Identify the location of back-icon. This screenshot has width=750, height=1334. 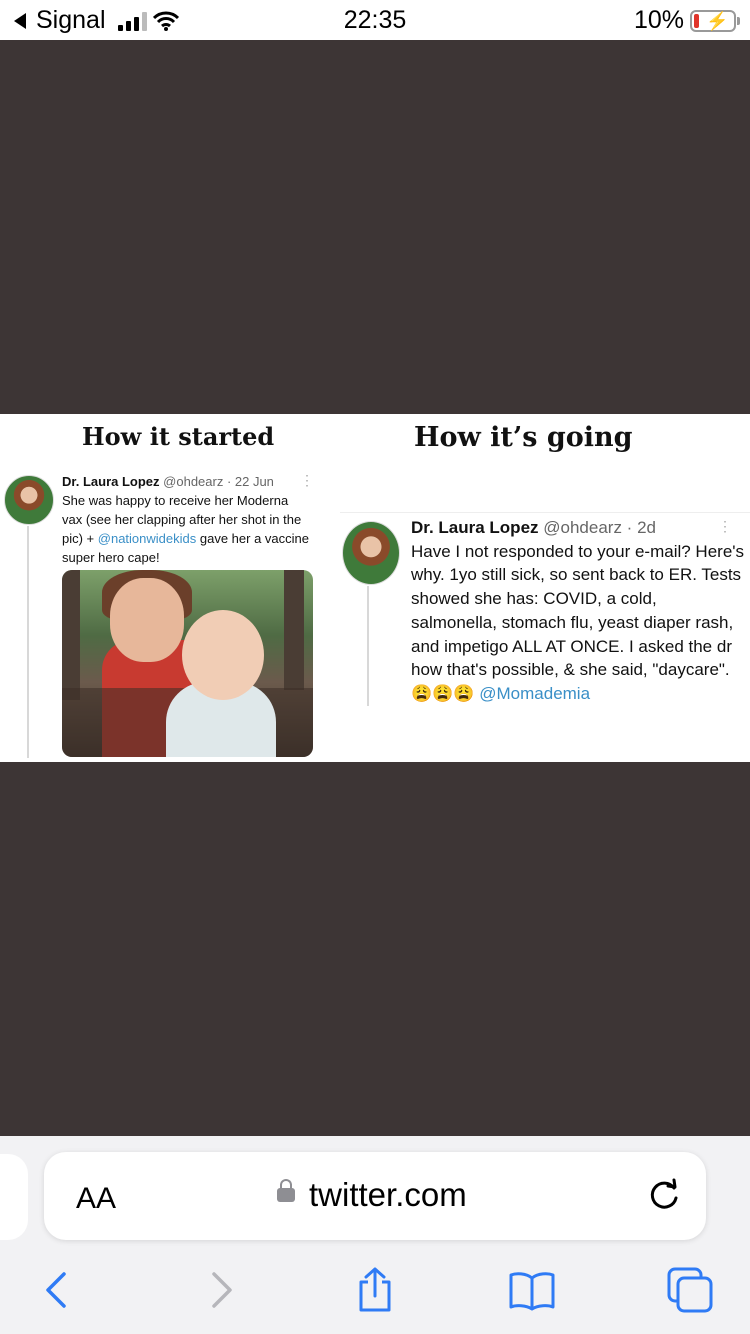
(58, 1290).